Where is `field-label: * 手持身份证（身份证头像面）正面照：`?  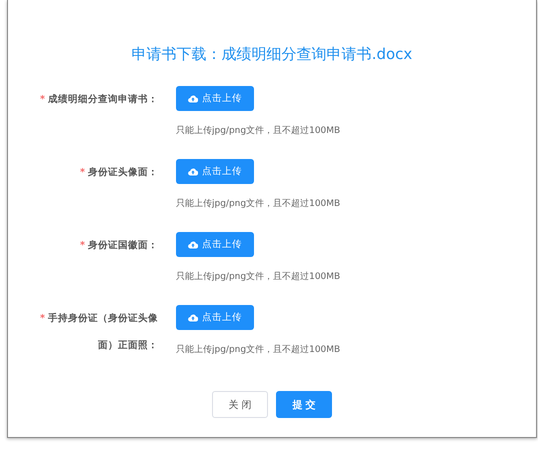 field-label: * 手持身份证（身份证头像面）正面照： is located at coordinates (99, 332).